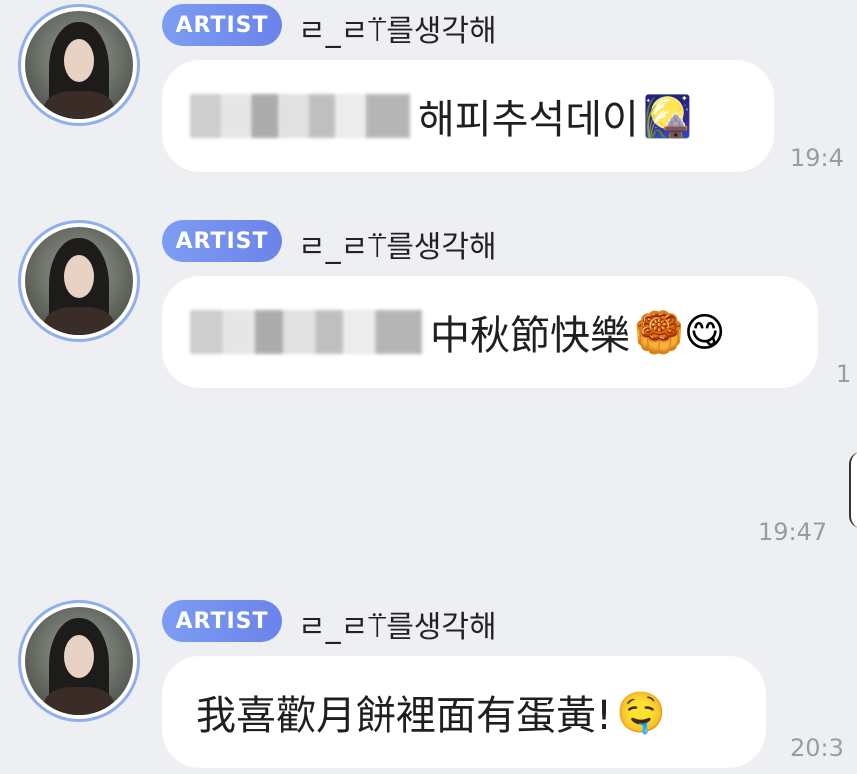 The width and height of the screenshot is (857, 774). Describe the element at coordinates (528, 120) in the screenshot. I see `message-text: 해피추석데이` at that location.